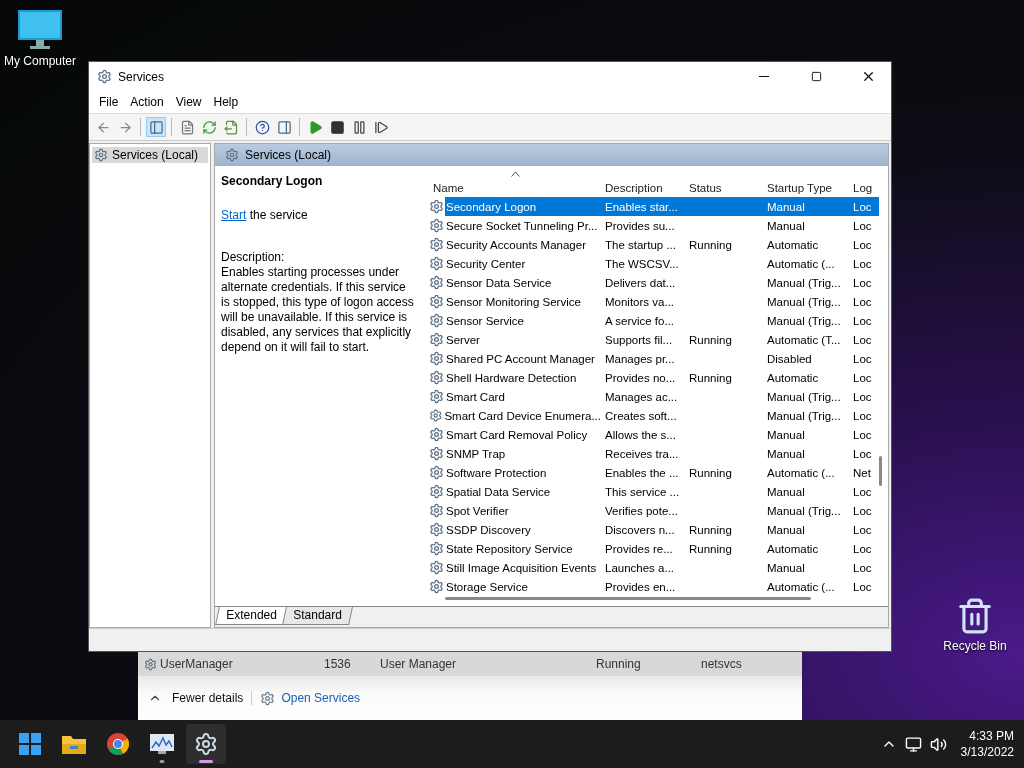 Image resolution: width=1024 pixels, height=768 pixels. Describe the element at coordinates (262, 127) in the screenshot. I see `help-icon` at that location.